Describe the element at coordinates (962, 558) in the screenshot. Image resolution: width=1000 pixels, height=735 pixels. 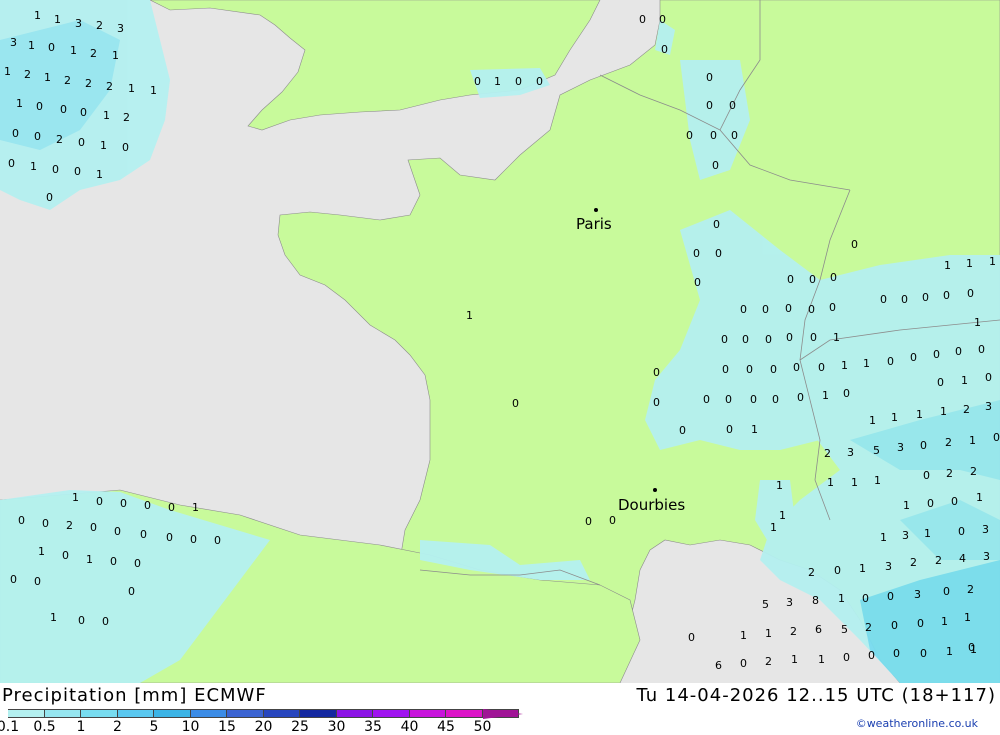
I see `precip-value: 4` at that location.